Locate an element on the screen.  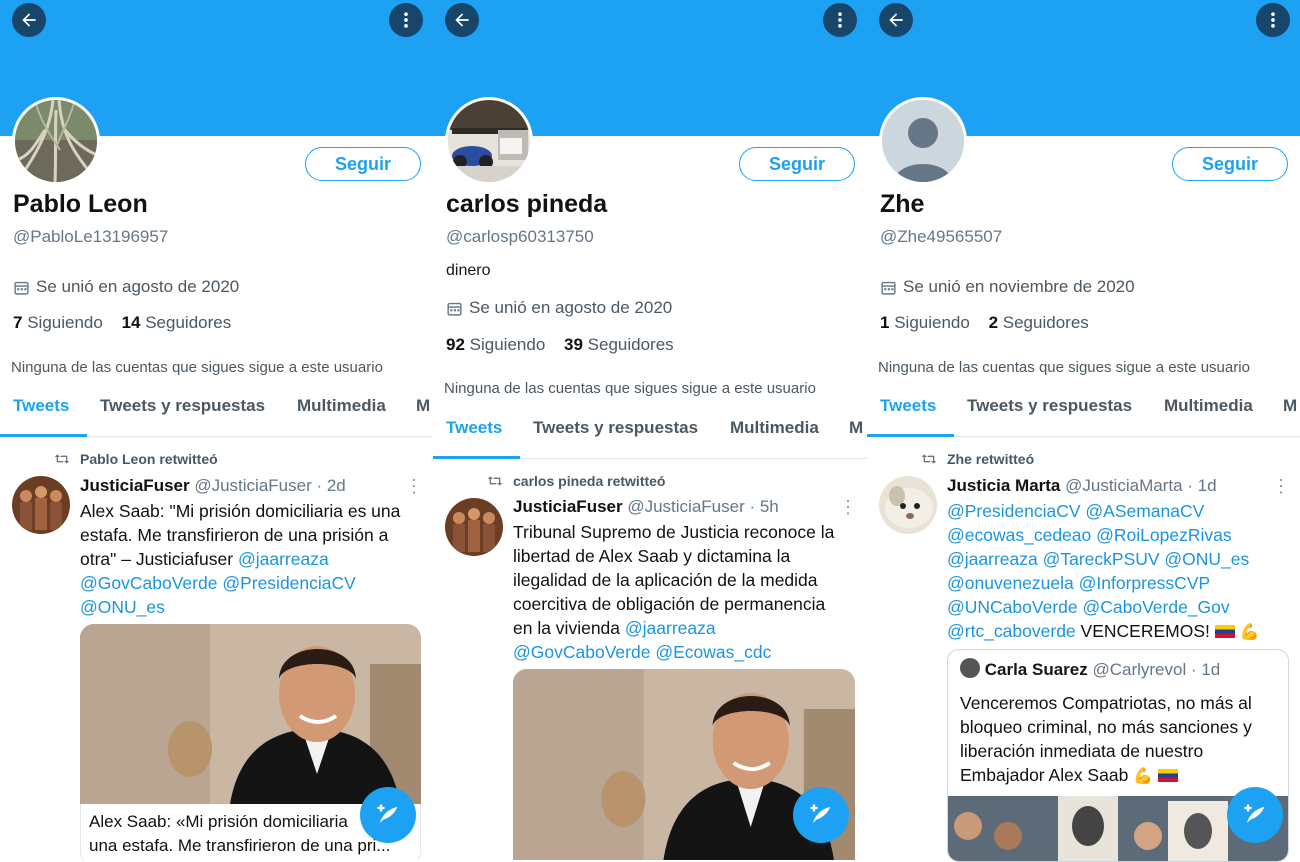
mention-line: @UNCaboVerde @CaboVerde_Gov is located at coordinates (1103, 607).